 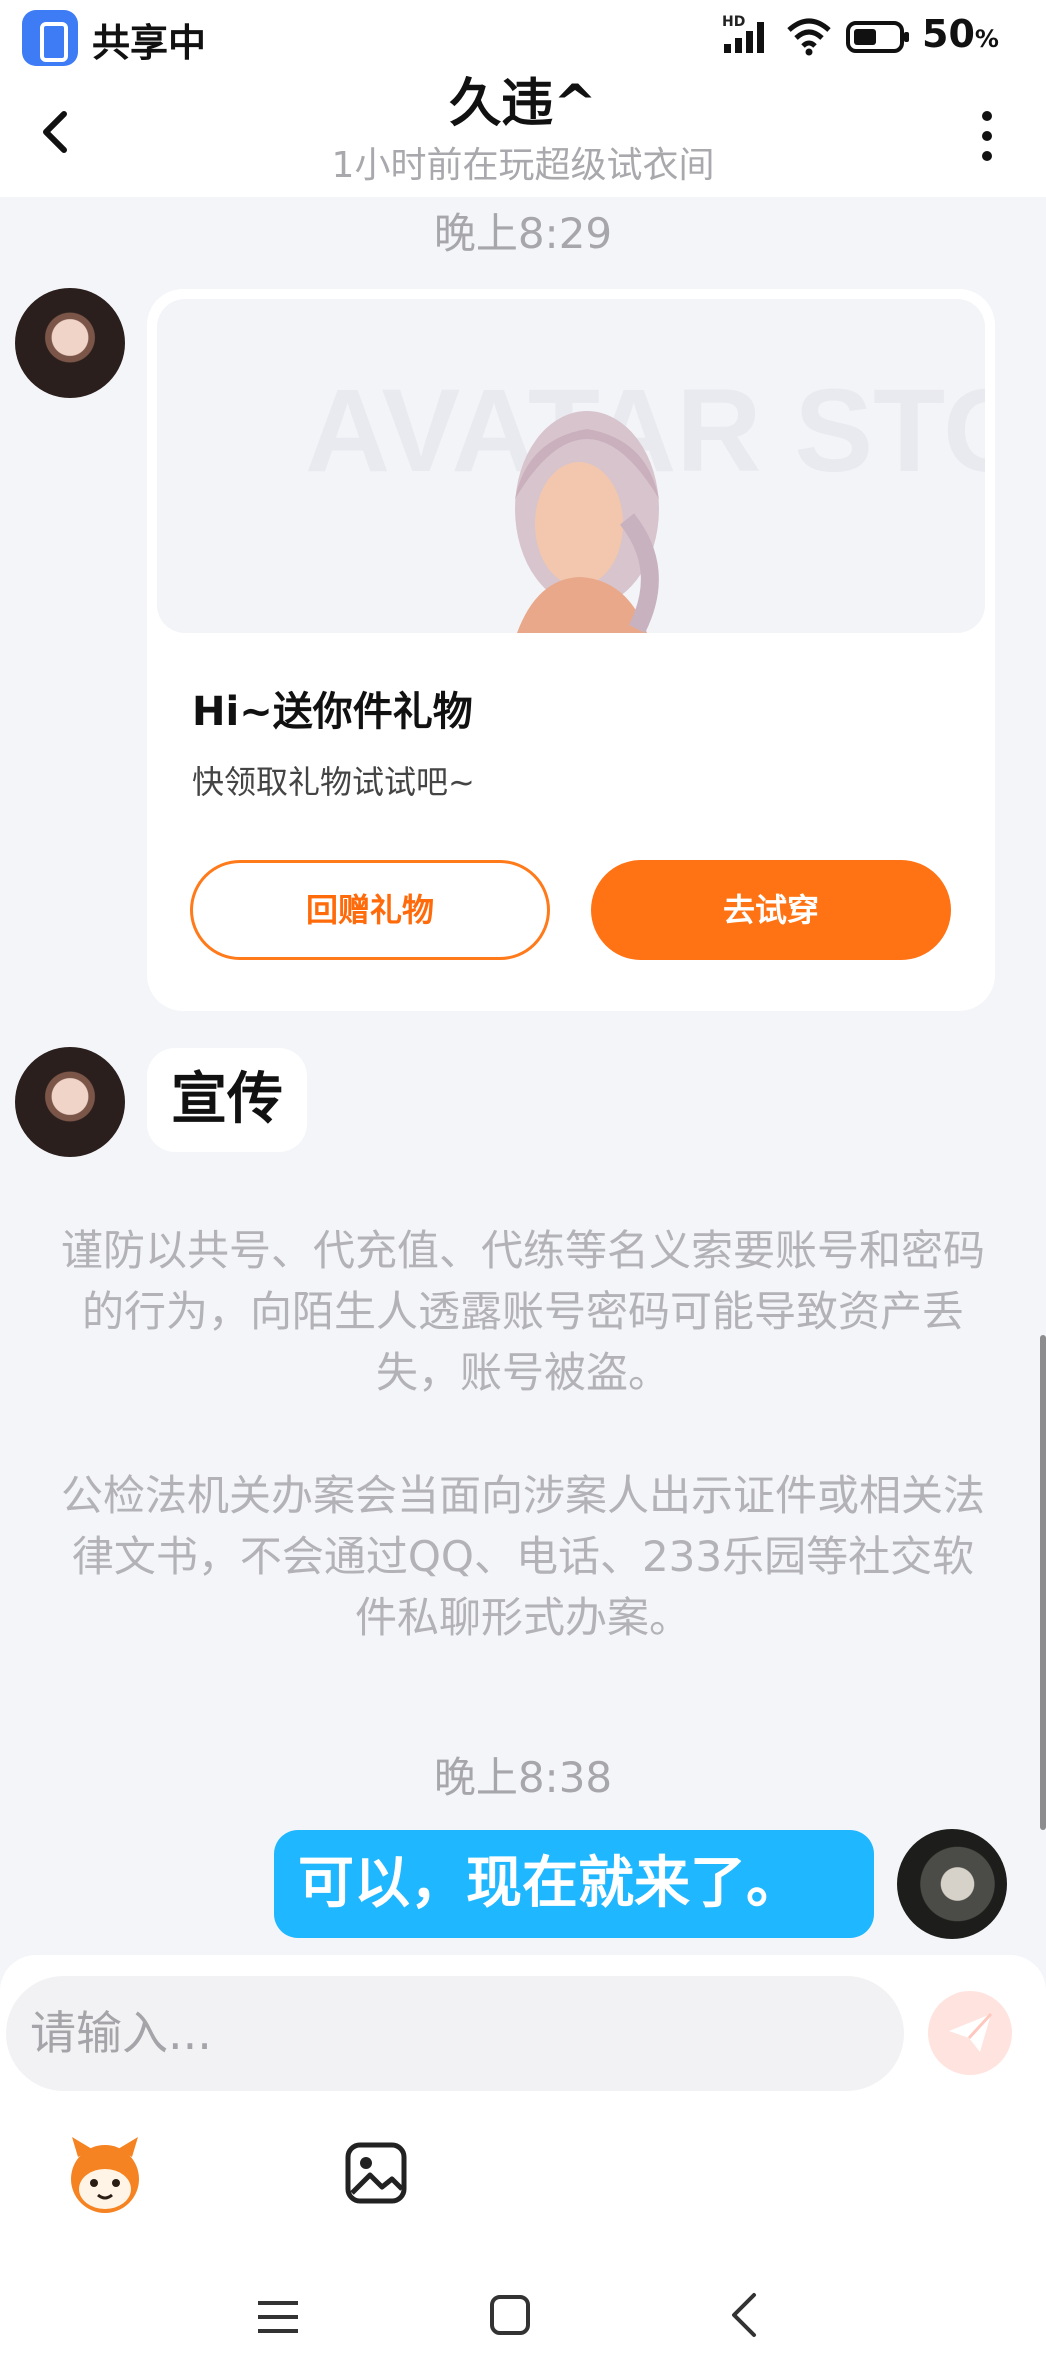 What do you see at coordinates (523, 36) in the screenshot?
I see `status-bar: 共享中 HD 50%` at bounding box center [523, 36].